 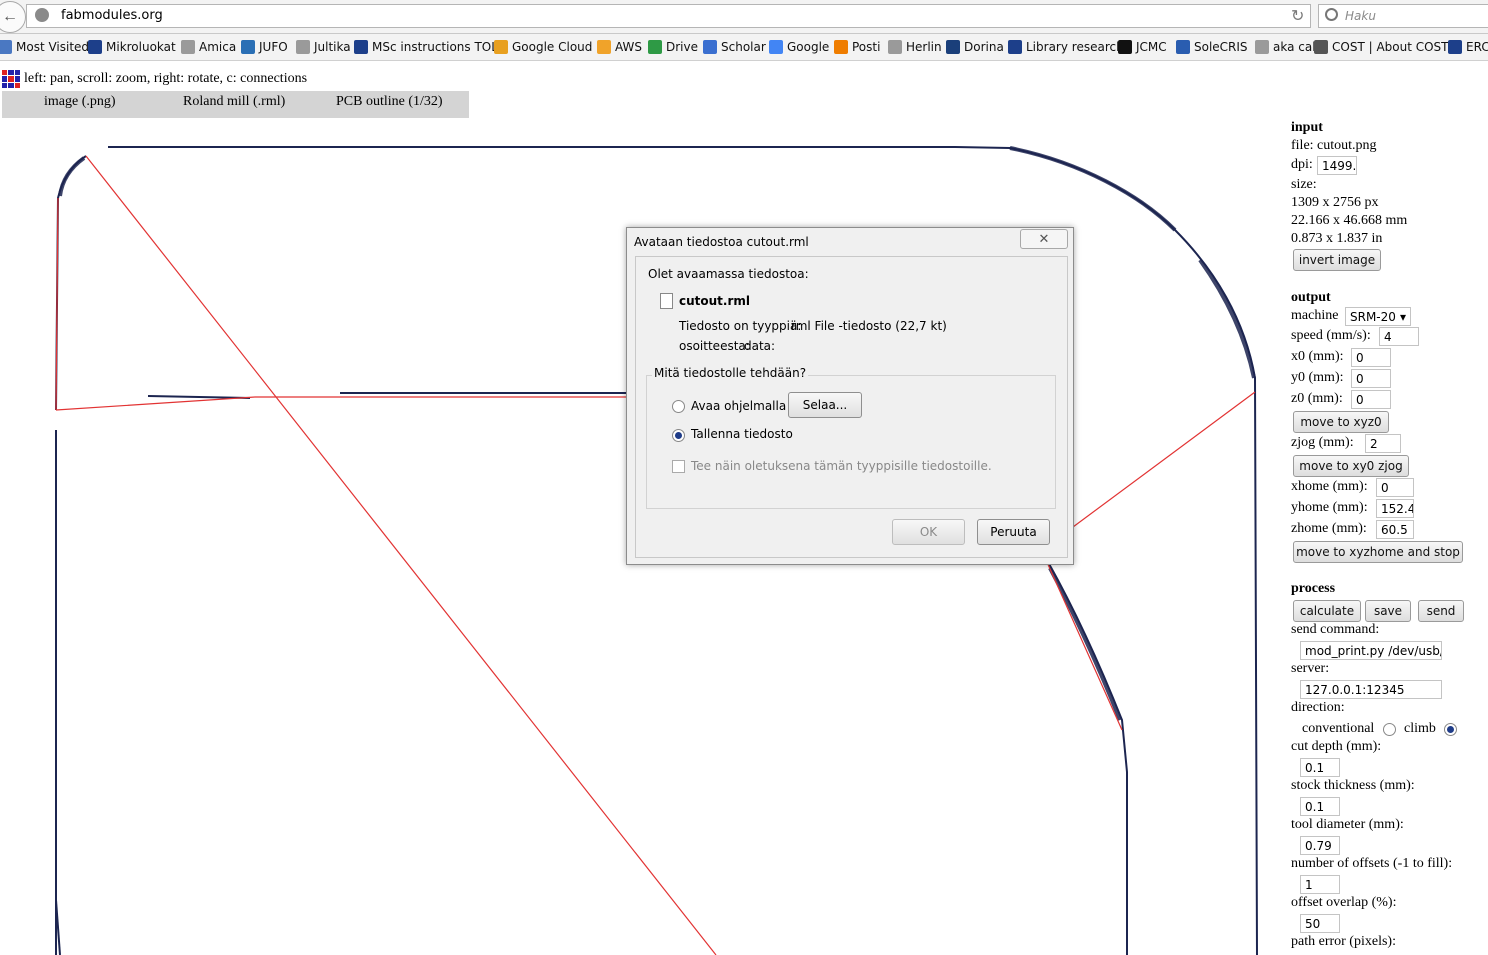 I want to click on yhome-input: 152.4, so click(x=1395, y=508).